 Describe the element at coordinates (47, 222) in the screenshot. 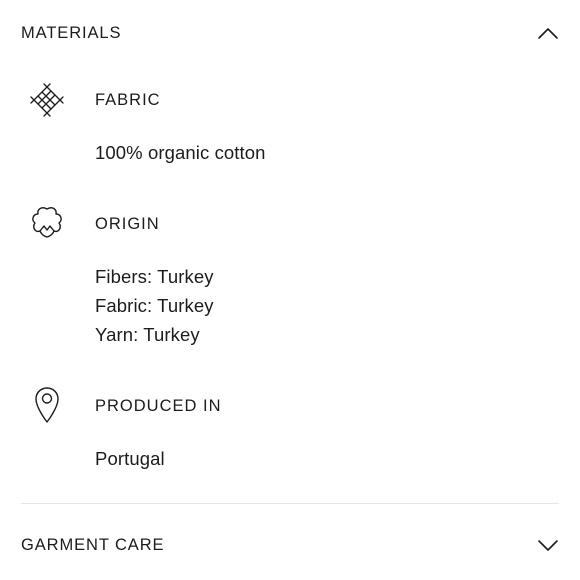

I see `cotton-boll-icon` at that location.